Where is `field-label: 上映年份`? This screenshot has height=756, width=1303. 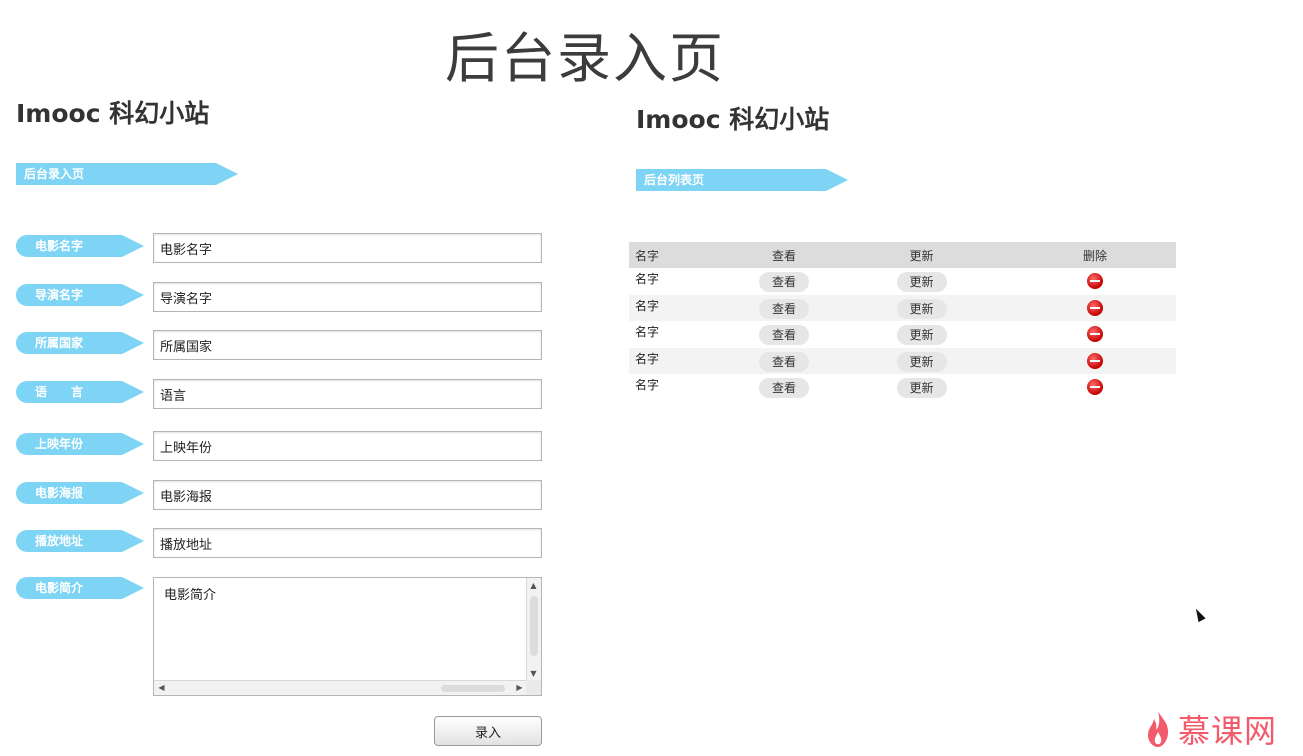 field-label: 上映年份 is located at coordinates (80, 444).